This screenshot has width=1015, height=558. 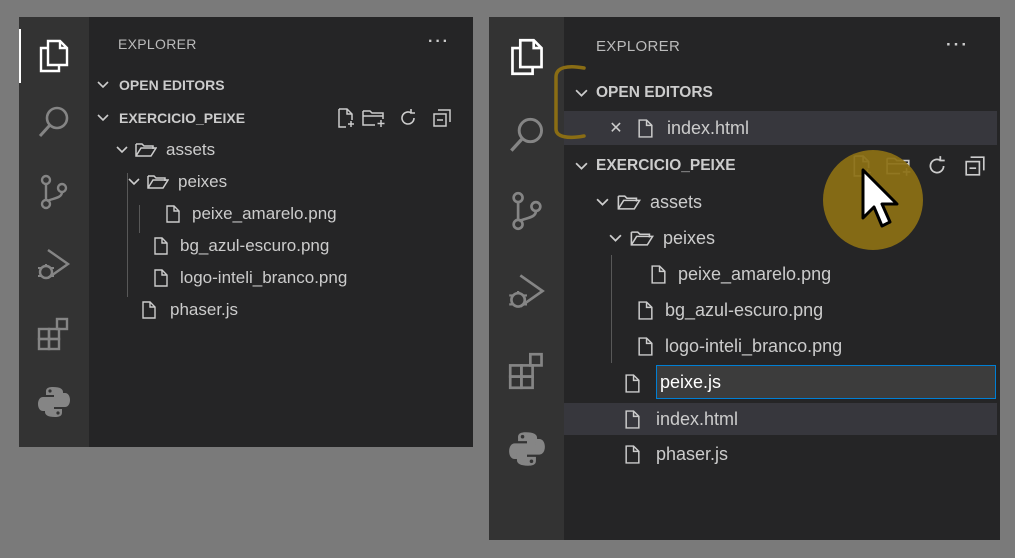 I want to click on rename-input: peixe.js, so click(x=826, y=382).